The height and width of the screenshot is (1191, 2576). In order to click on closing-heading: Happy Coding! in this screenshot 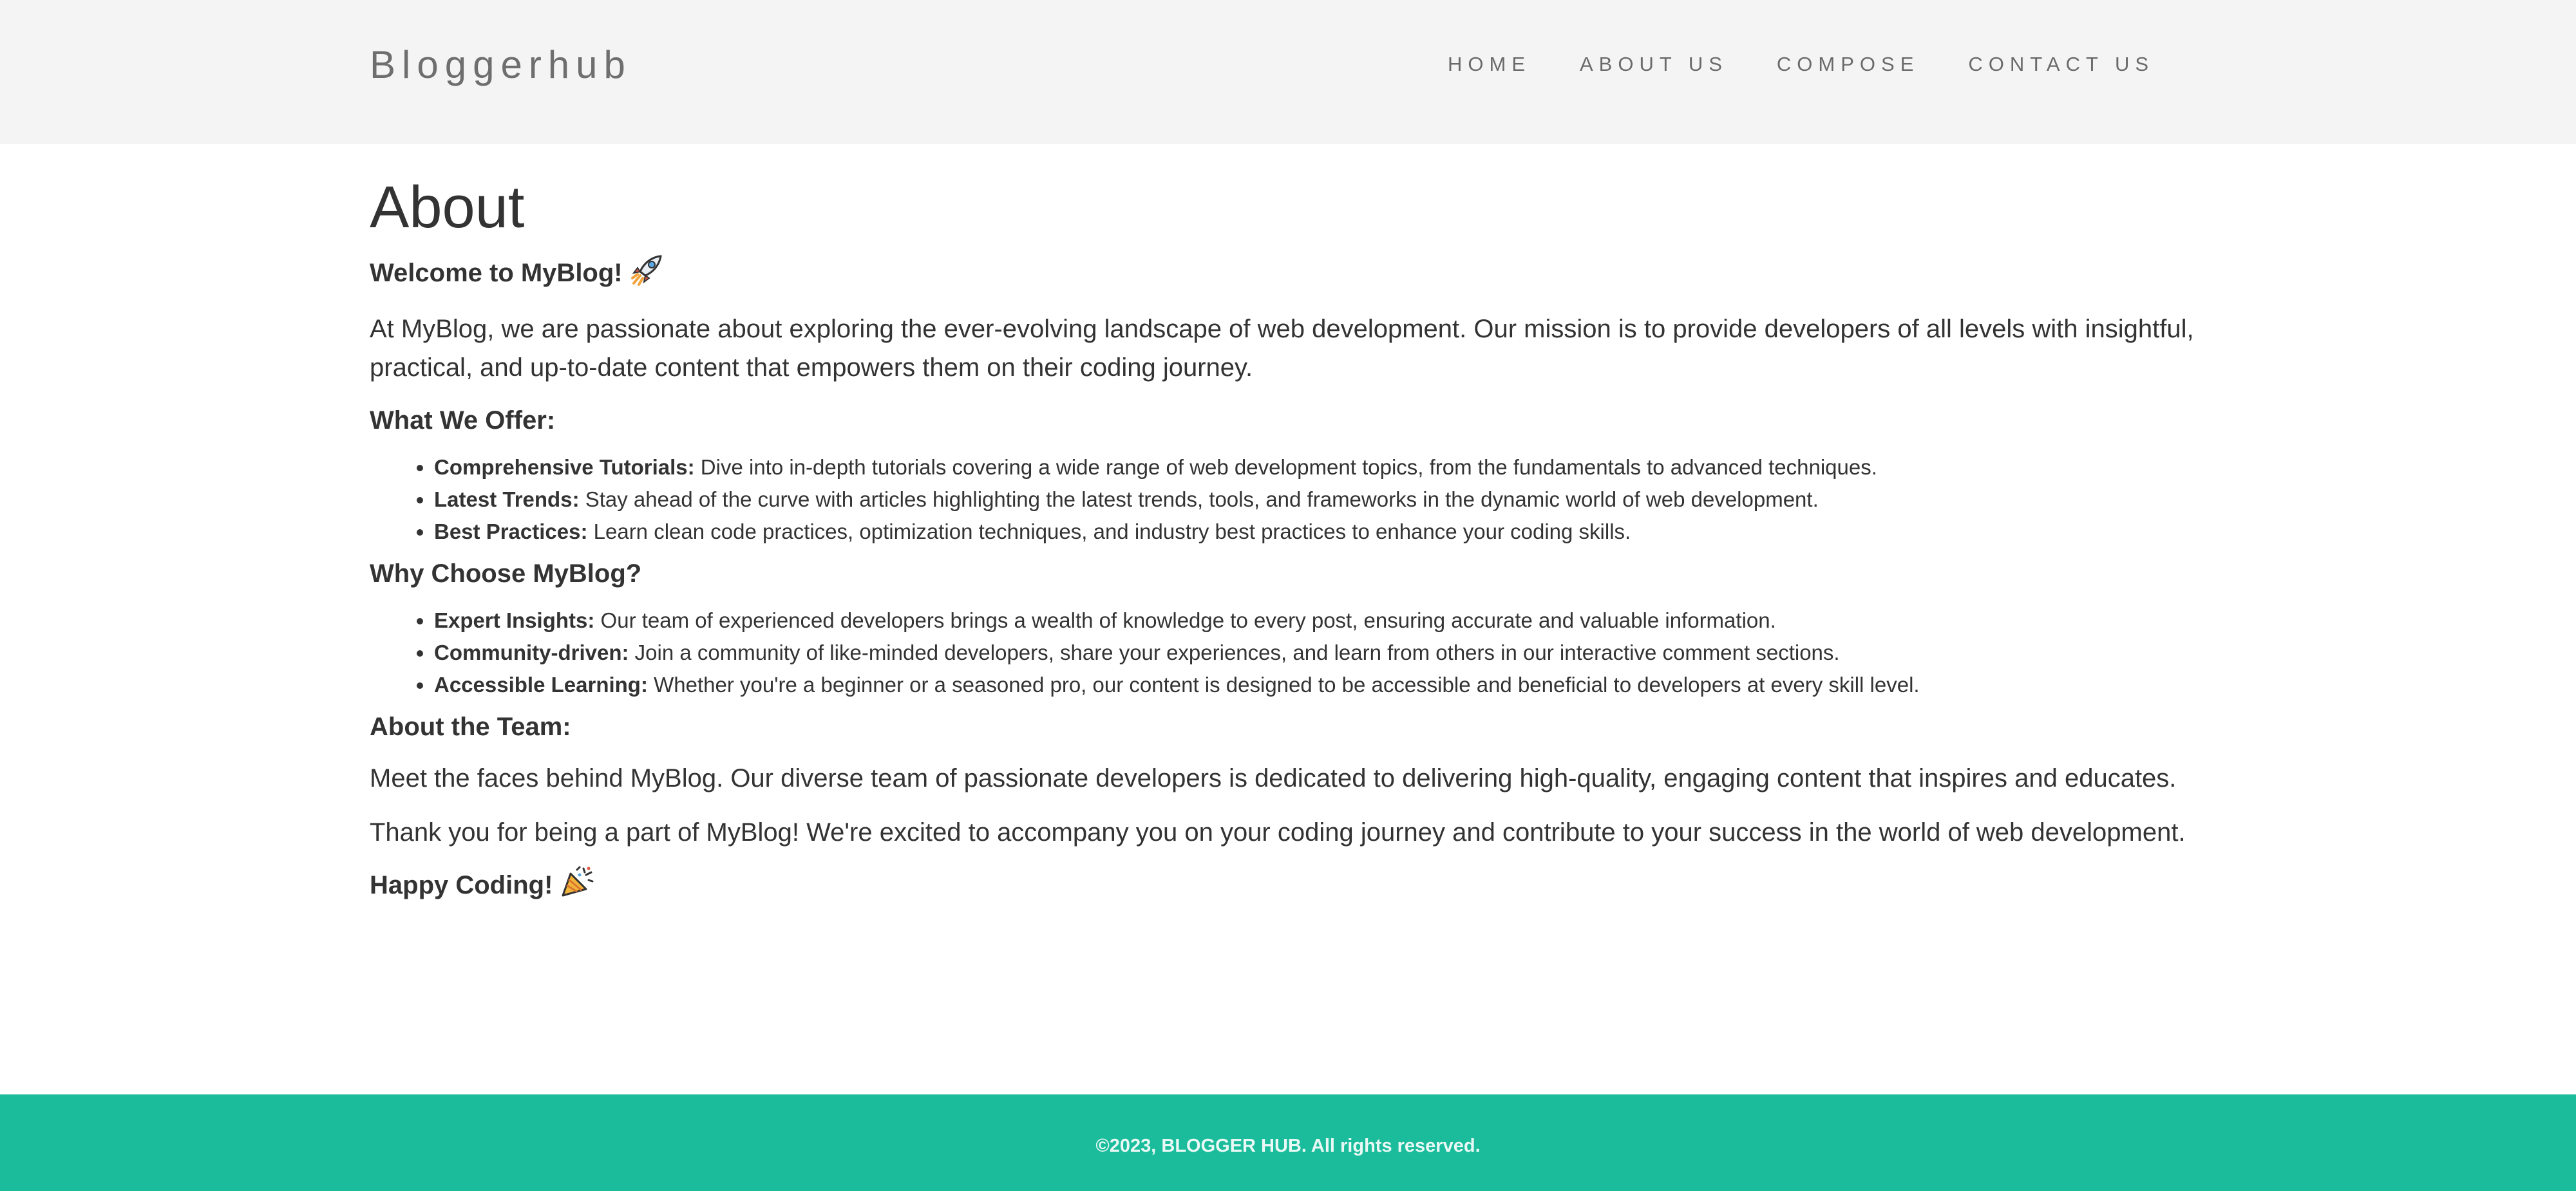, I will do `click(1290, 887)`.